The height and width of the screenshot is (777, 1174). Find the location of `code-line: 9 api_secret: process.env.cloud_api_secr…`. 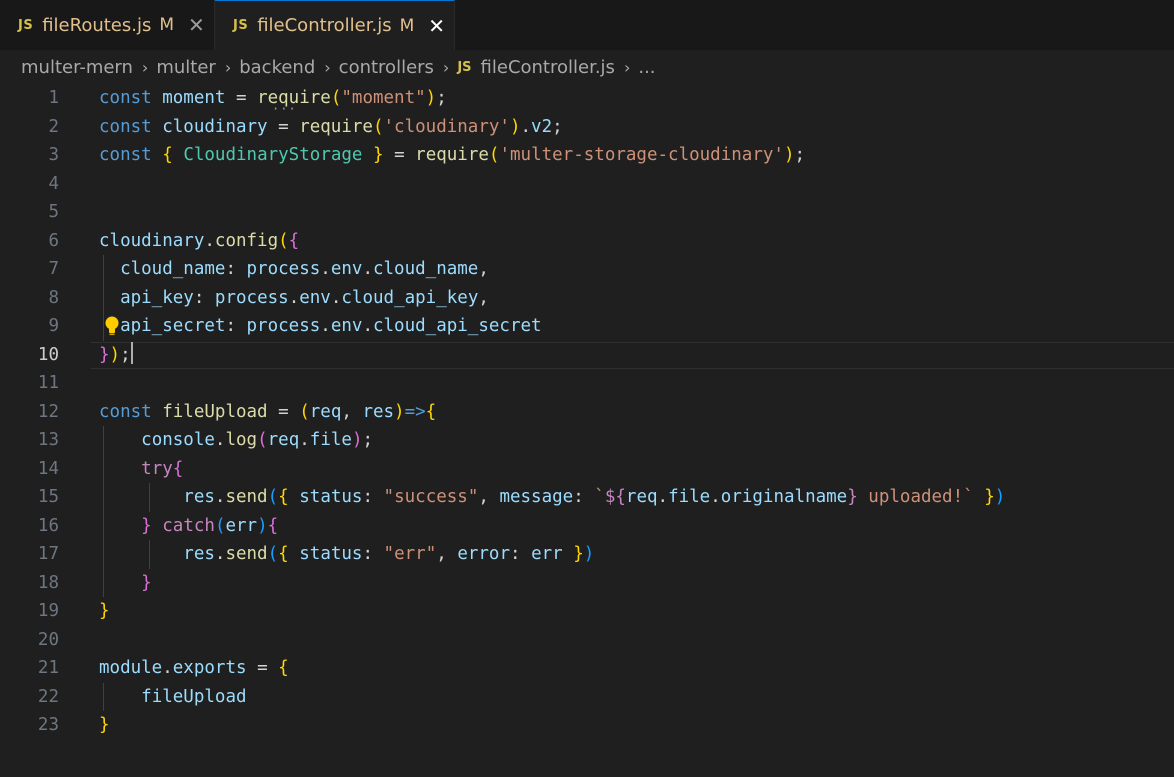

code-line: 9 api_secret: process.env.cloud_api_secr… is located at coordinates (587, 326).